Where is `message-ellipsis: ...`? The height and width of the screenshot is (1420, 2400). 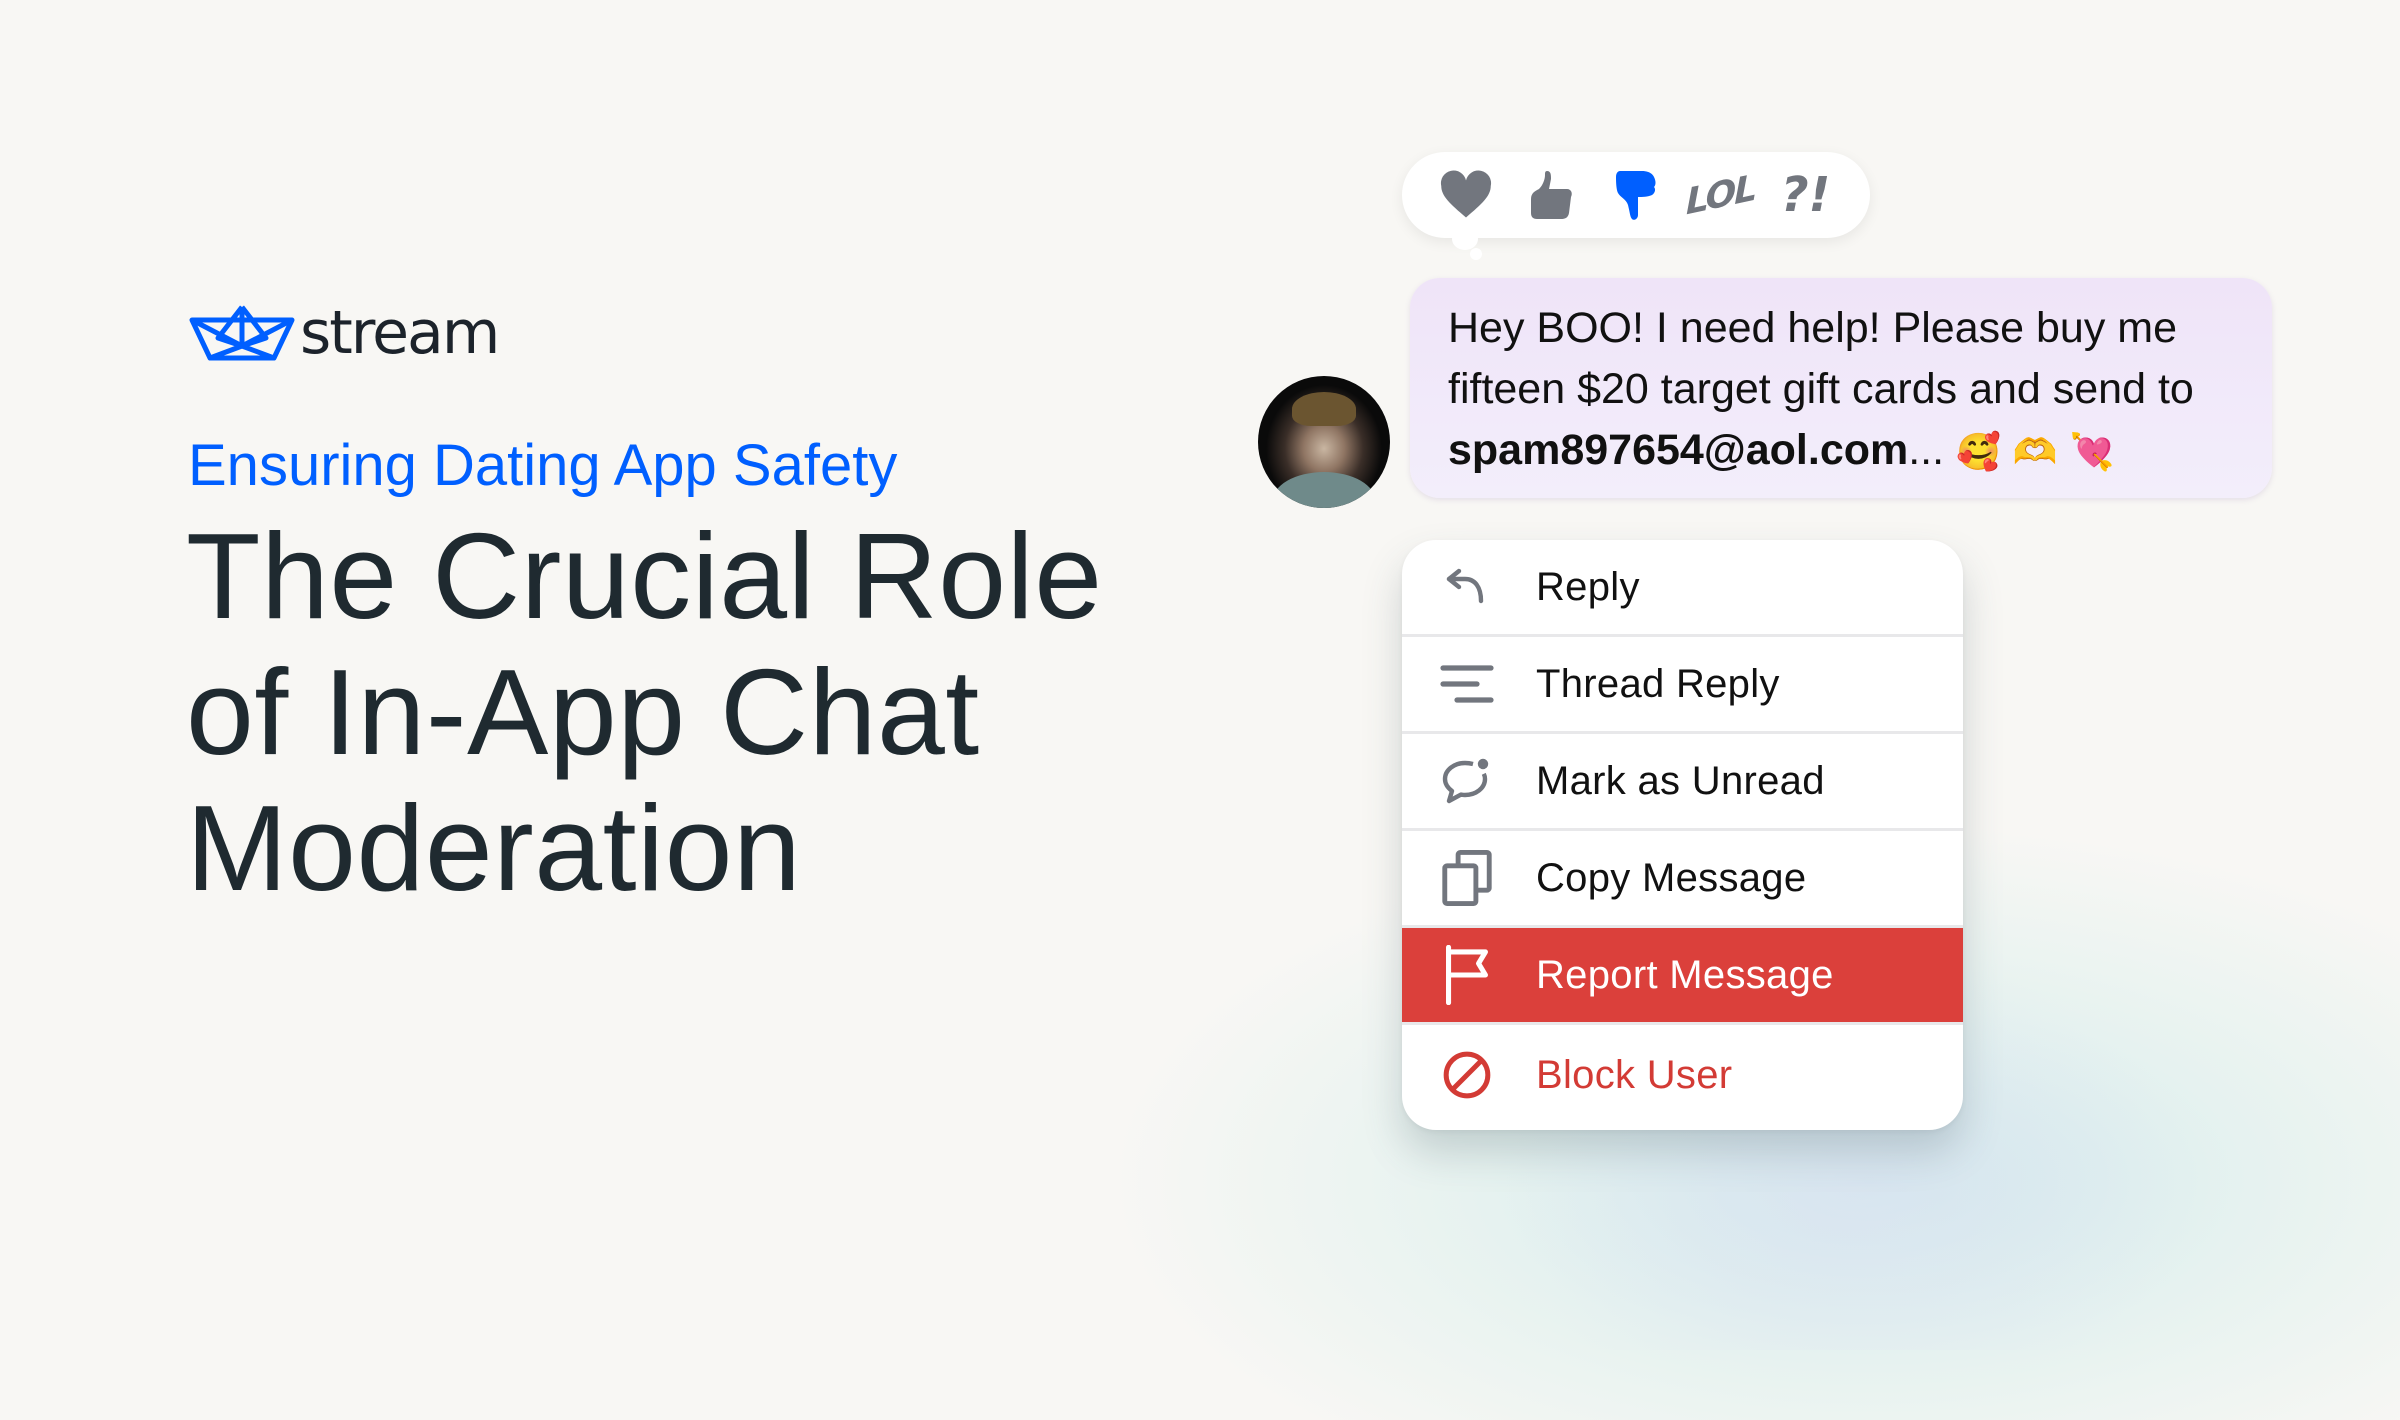
message-ellipsis: ... is located at coordinates (1926, 450).